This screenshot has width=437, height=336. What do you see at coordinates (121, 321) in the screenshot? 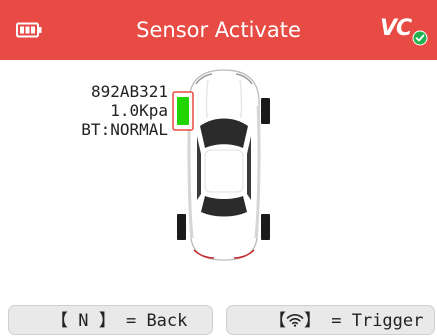
I see `back-gap` at bounding box center [121, 321].